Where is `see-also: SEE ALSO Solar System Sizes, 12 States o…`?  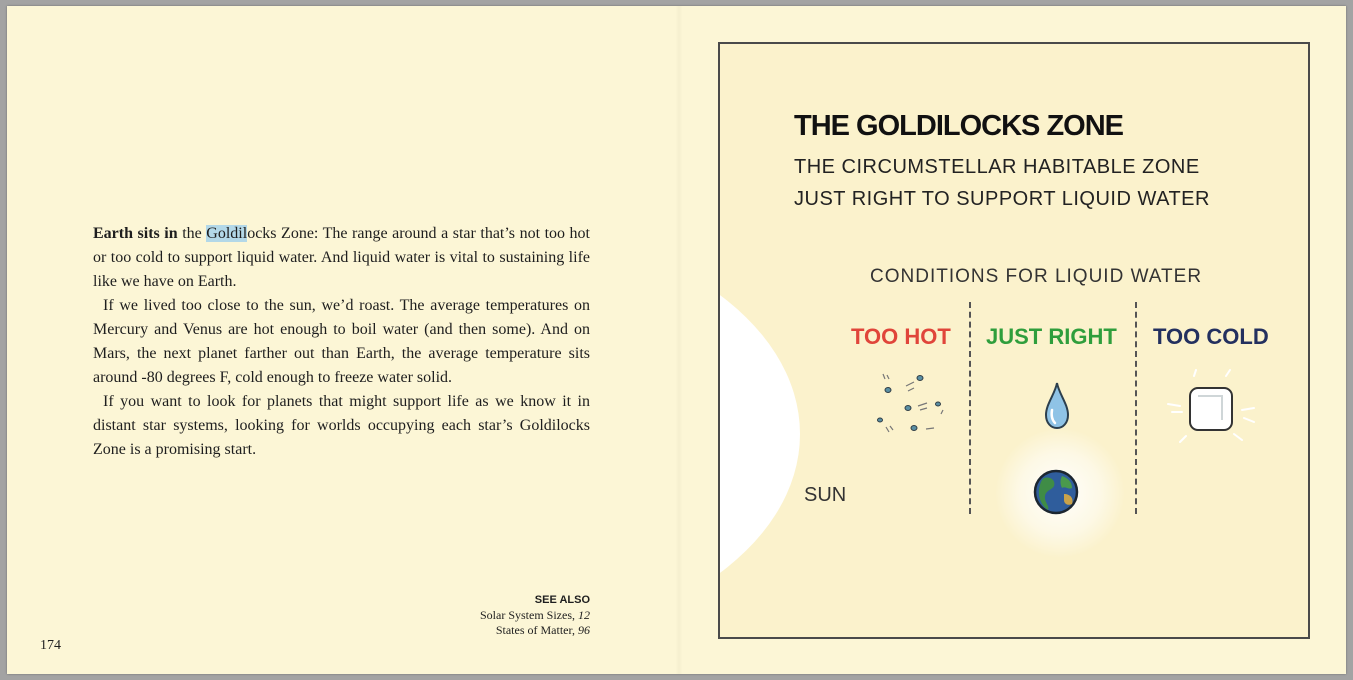
see-also: SEE ALSO Solar System Sizes, 12 States o… is located at coordinates (488, 615).